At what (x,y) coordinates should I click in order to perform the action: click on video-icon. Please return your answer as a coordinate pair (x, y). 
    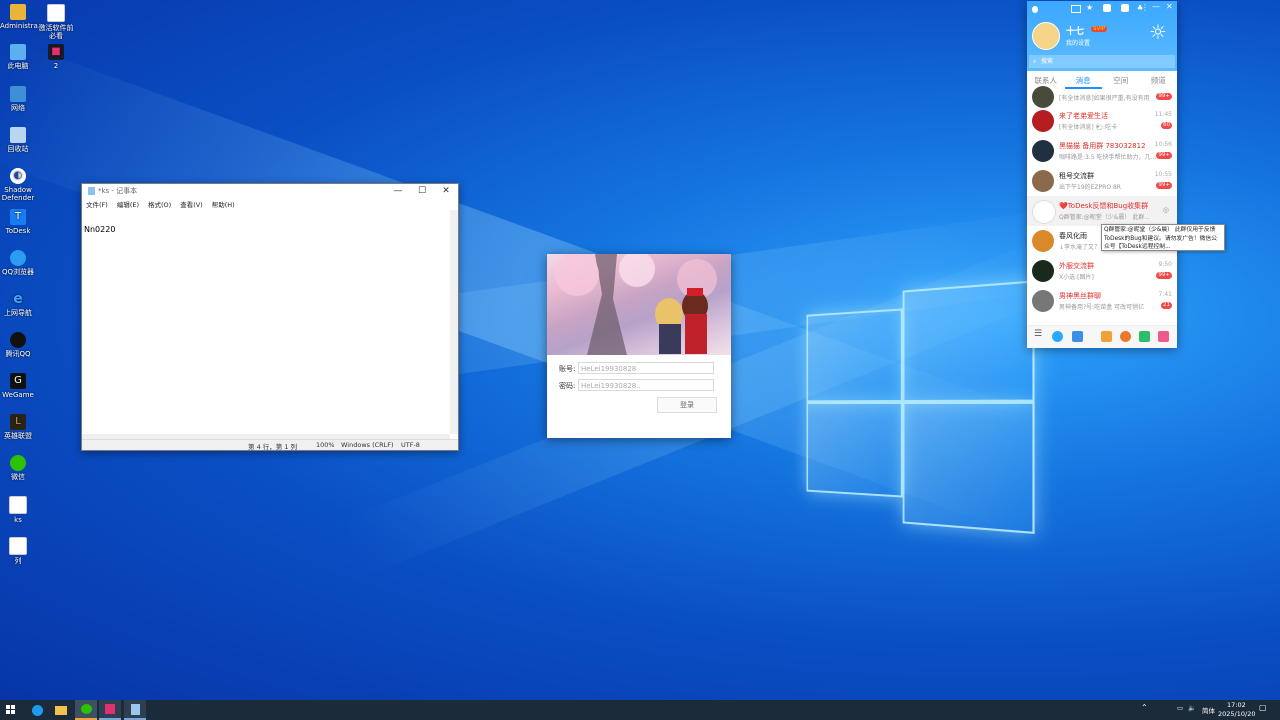
    Looking at the image, I should click on (1144, 336).